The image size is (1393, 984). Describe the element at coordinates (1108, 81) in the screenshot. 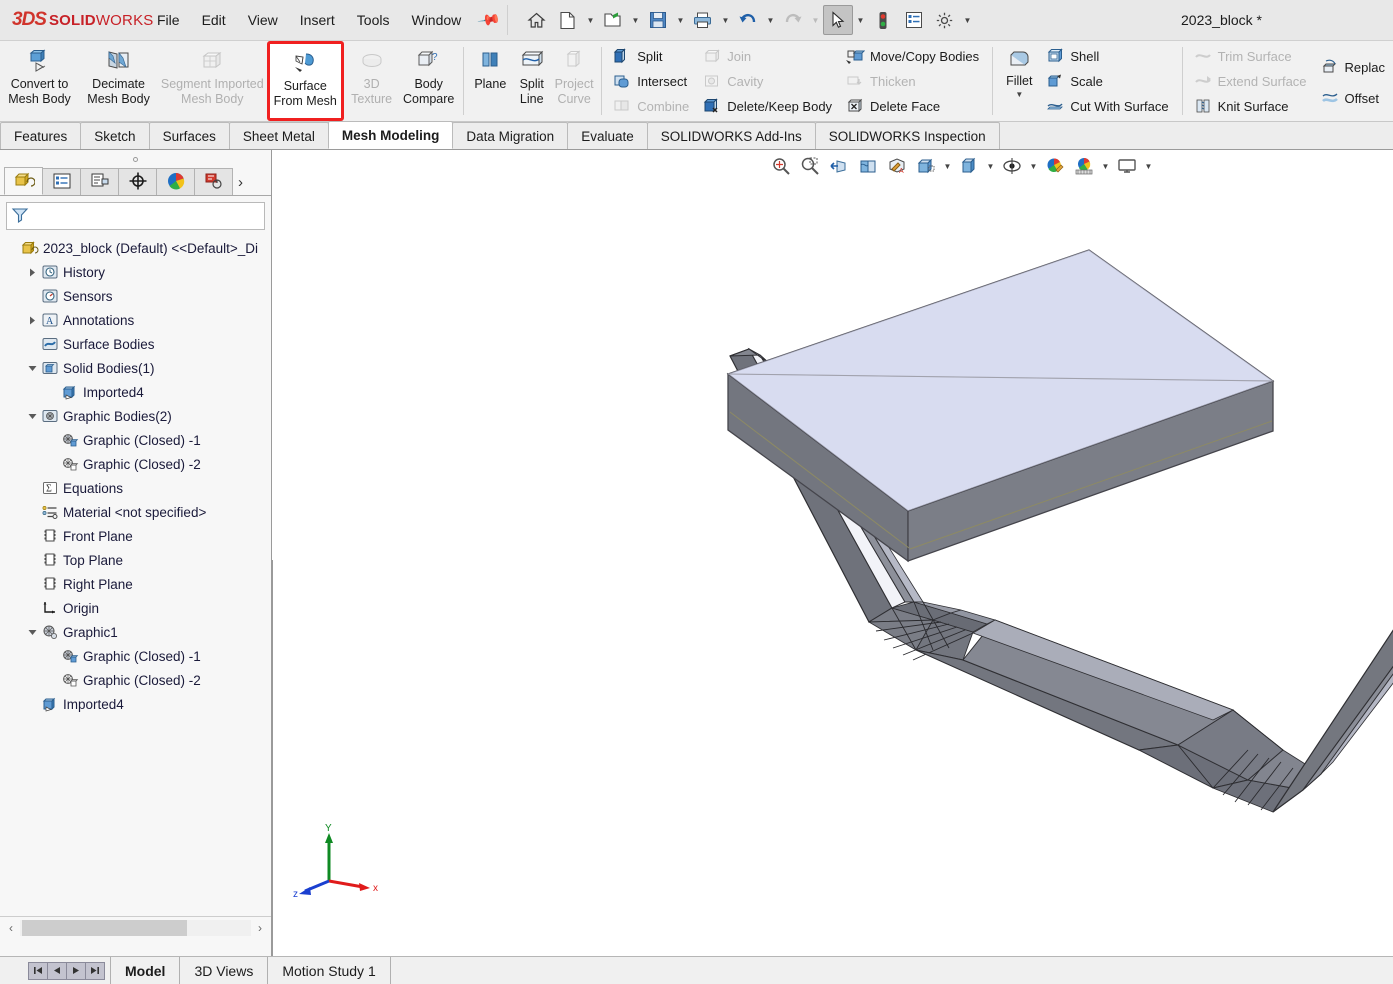

I see `scale-button: Scale` at that location.